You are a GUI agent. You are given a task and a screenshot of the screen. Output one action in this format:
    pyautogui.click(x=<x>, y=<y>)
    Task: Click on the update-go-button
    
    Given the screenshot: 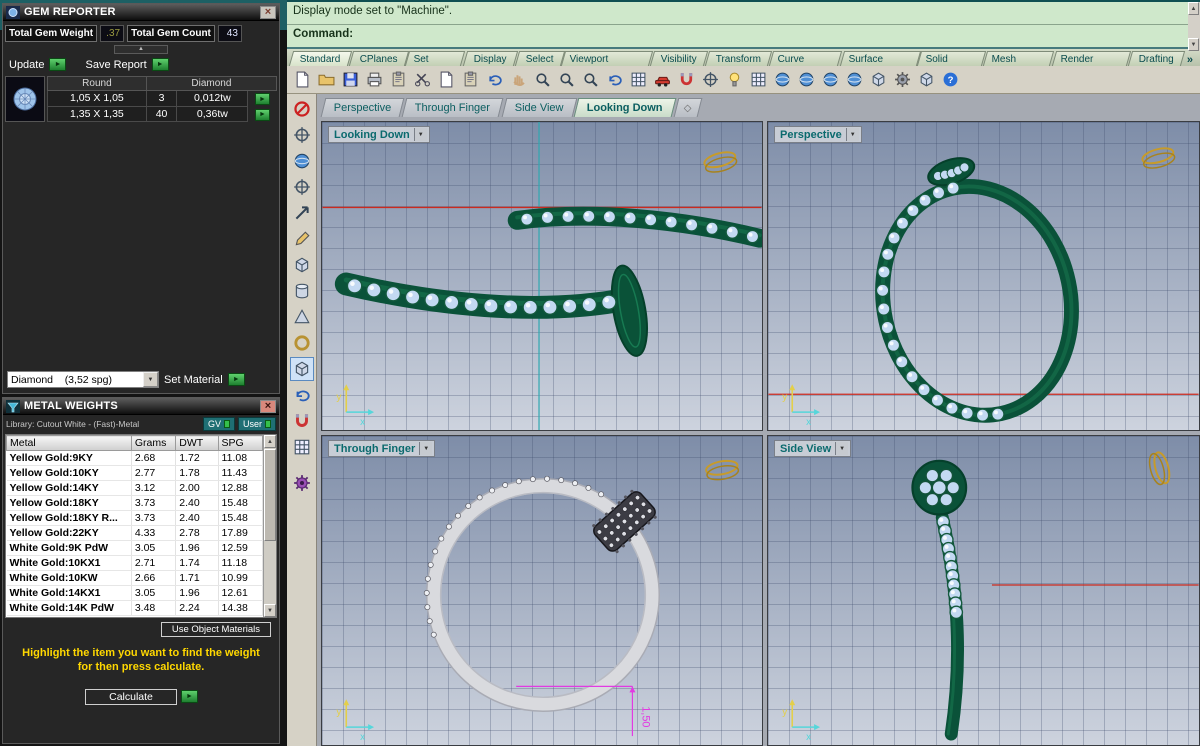 What is the action you would take?
    pyautogui.click(x=58, y=64)
    